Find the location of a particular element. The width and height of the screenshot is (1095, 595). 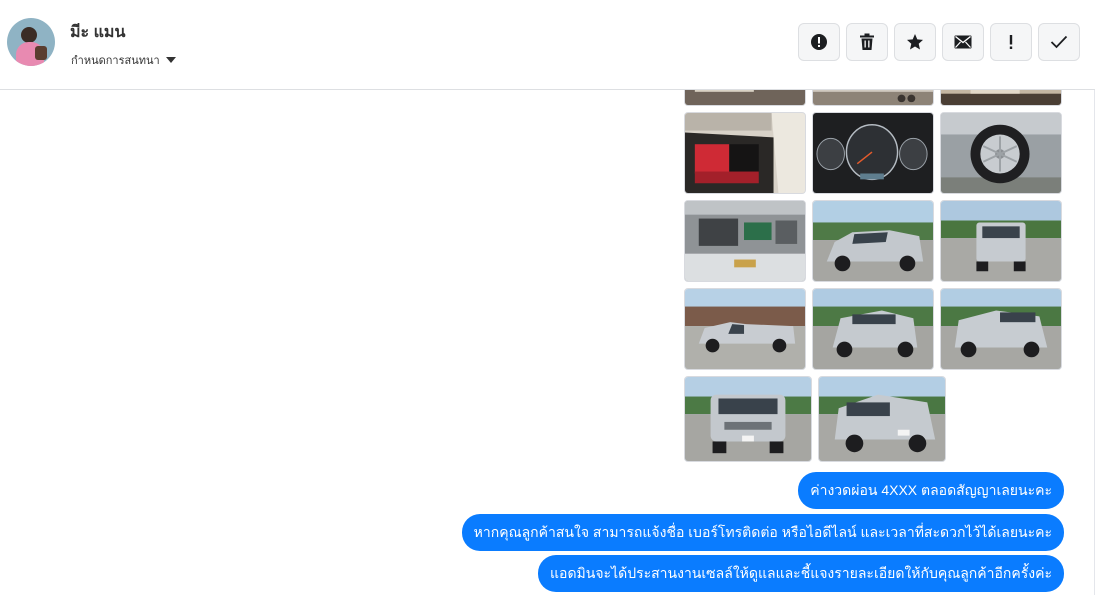

star-icon is located at coordinates (915, 42).